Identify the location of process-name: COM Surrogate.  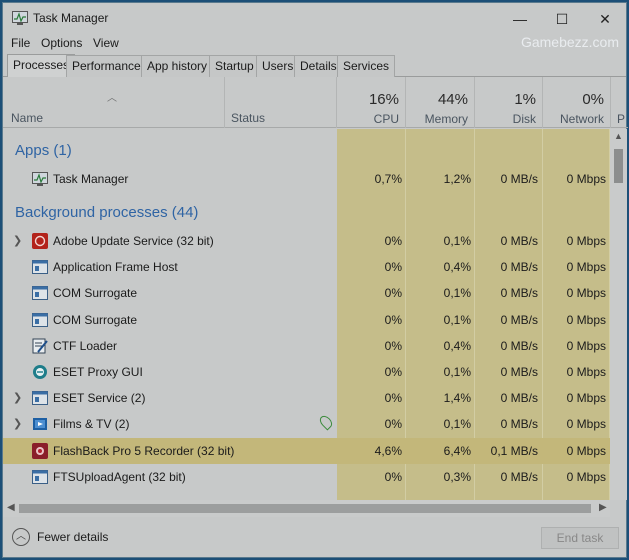
(95, 319).